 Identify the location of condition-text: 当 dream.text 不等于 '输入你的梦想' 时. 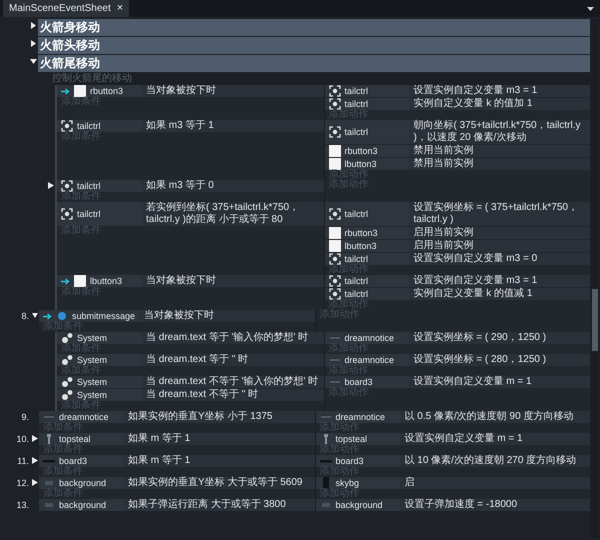
(232, 382).